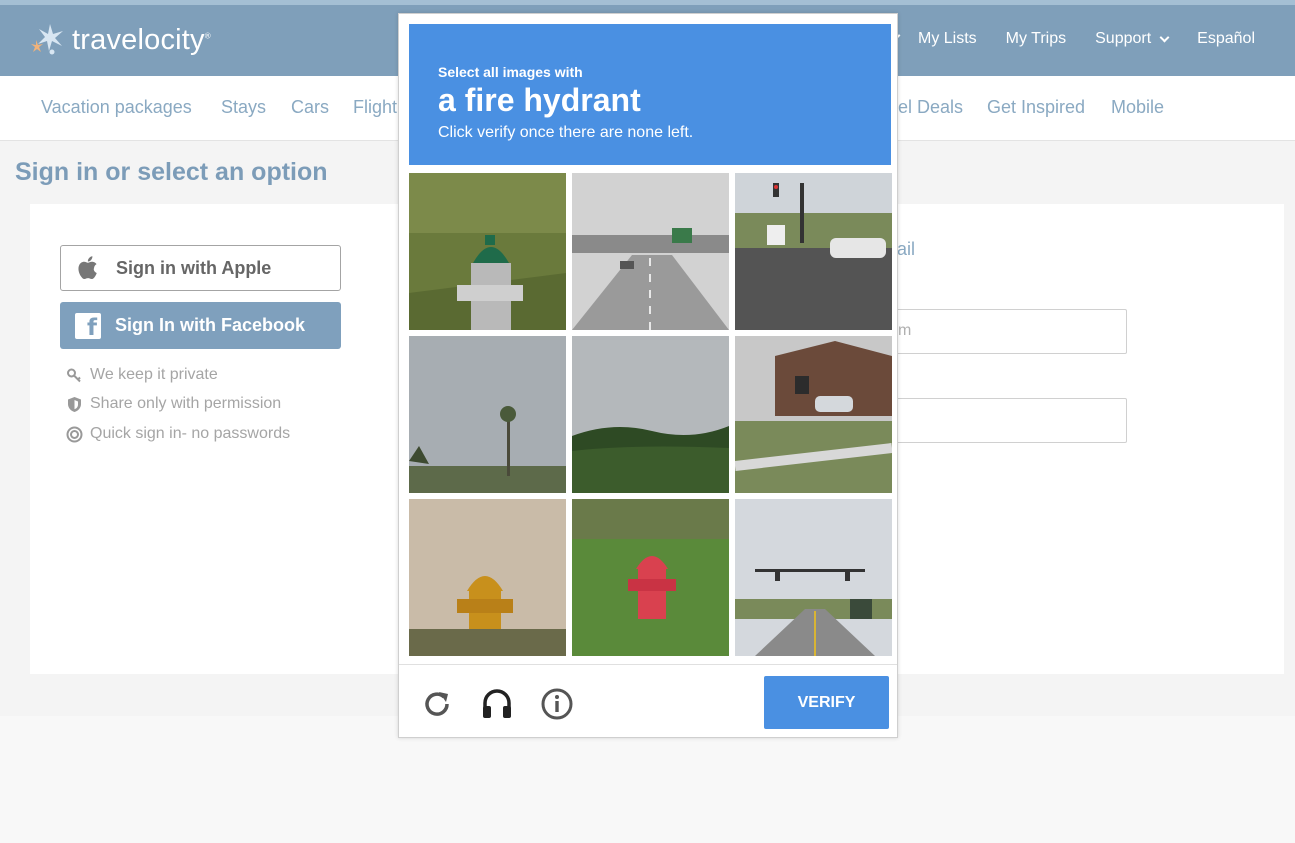 This screenshot has width=1295, height=843. I want to click on nav-mobile: Mobile, so click(1137, 107).